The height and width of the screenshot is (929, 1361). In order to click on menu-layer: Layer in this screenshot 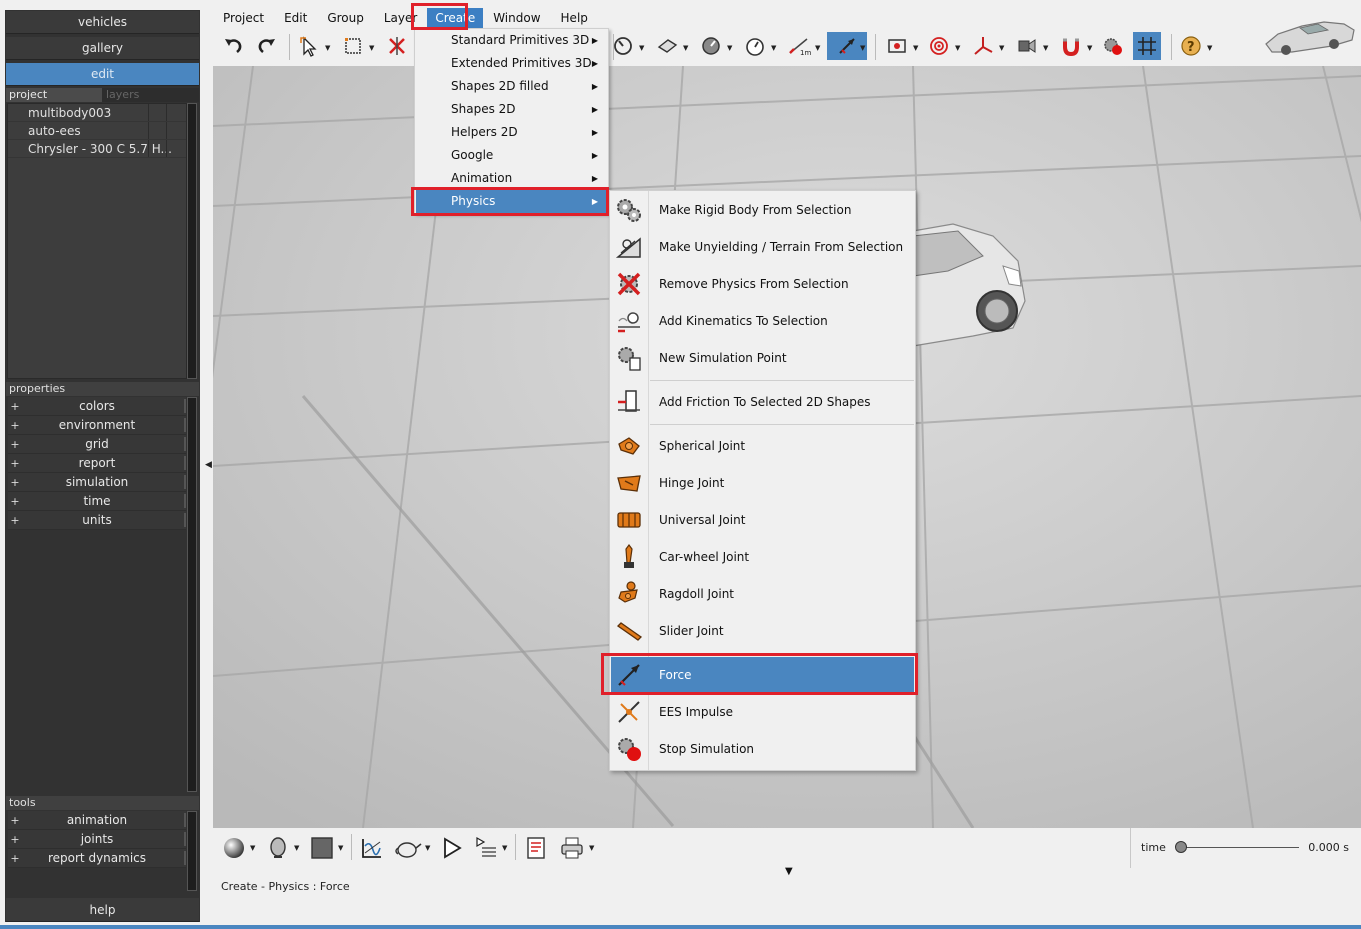, I will do `click(400, 18)`.